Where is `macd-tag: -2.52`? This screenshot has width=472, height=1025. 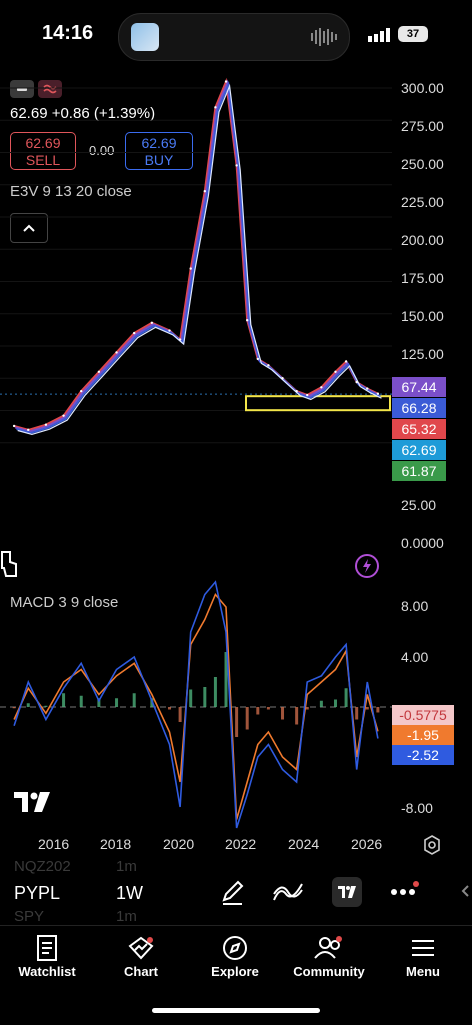 macd-tag: -2.52 is located at coordinates (423, 755).